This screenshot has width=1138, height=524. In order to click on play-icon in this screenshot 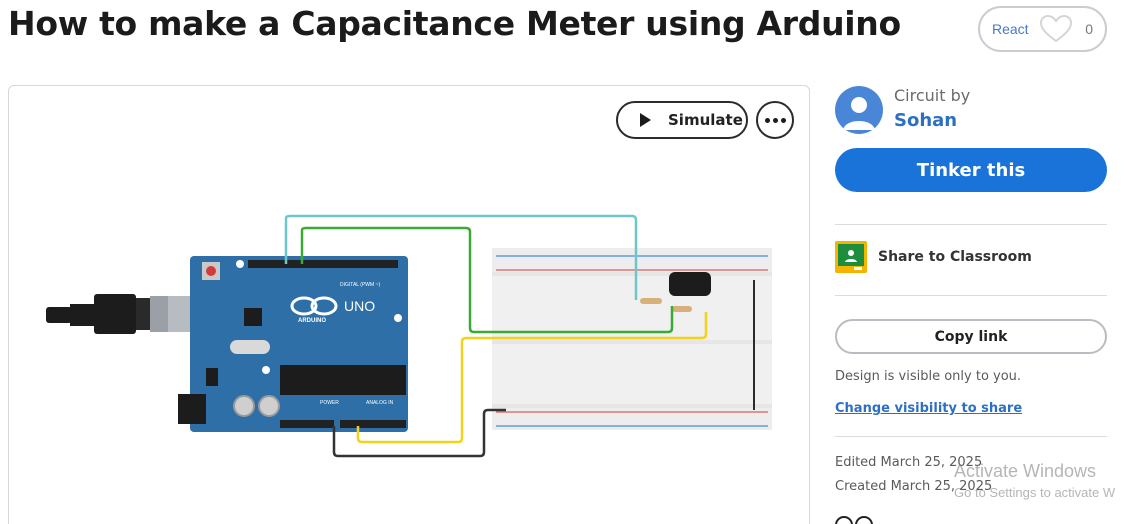, I will do `click(645, 120)`.